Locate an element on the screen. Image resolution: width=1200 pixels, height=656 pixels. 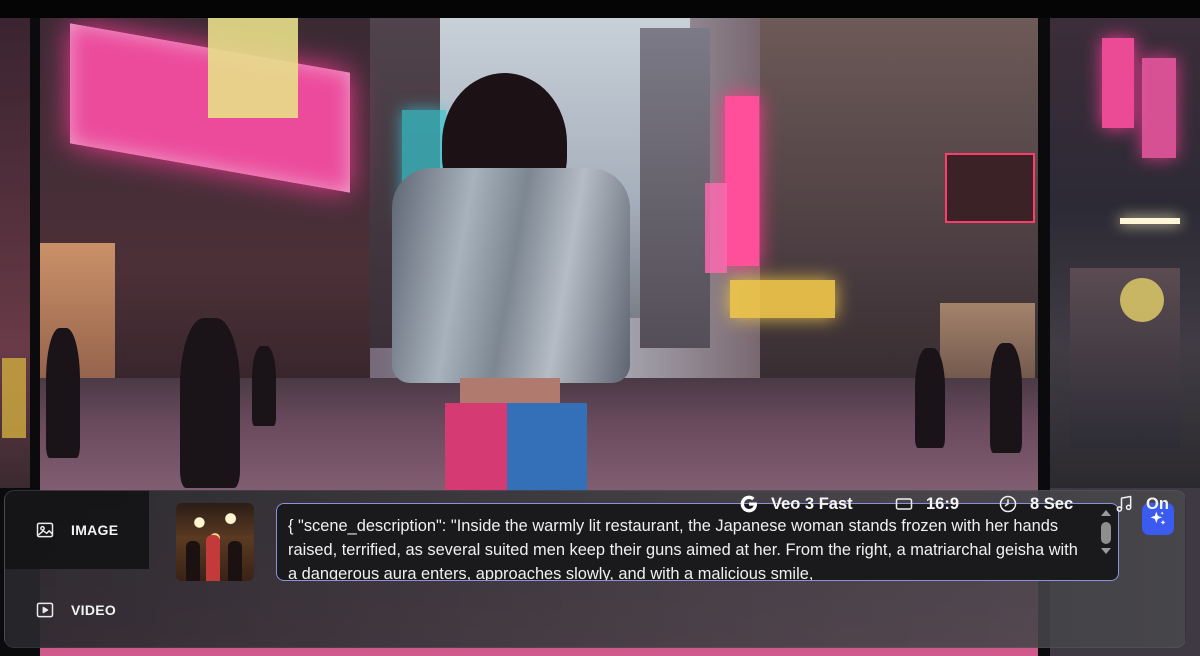
gallery-image-right is located at coordinates (1125, 253).